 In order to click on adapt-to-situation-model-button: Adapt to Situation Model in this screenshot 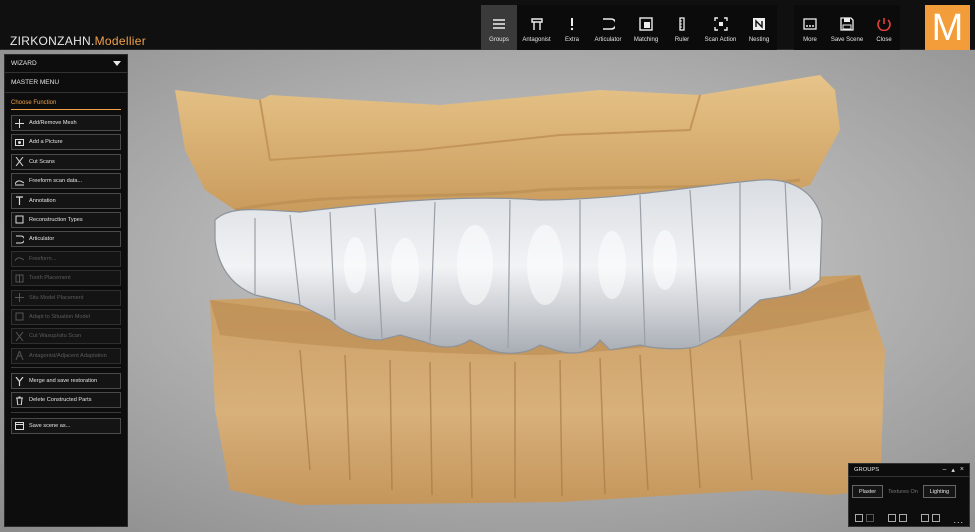, I will do `click(66, 316)`.